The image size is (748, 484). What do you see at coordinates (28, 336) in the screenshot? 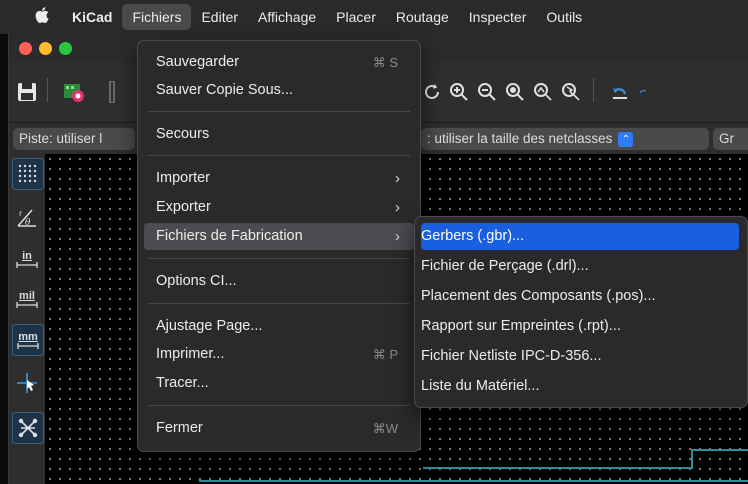
I see `units-mm-label: mm` at bounding box center [28, 336].